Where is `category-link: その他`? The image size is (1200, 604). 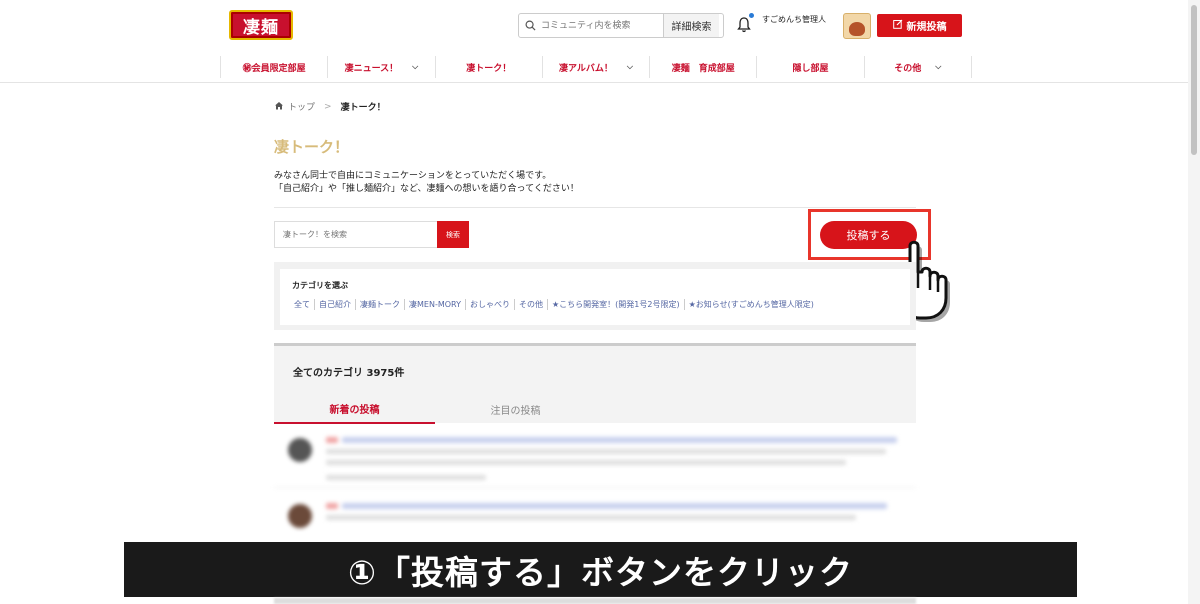 category-link: その他 is located at coordinates (530, 304).